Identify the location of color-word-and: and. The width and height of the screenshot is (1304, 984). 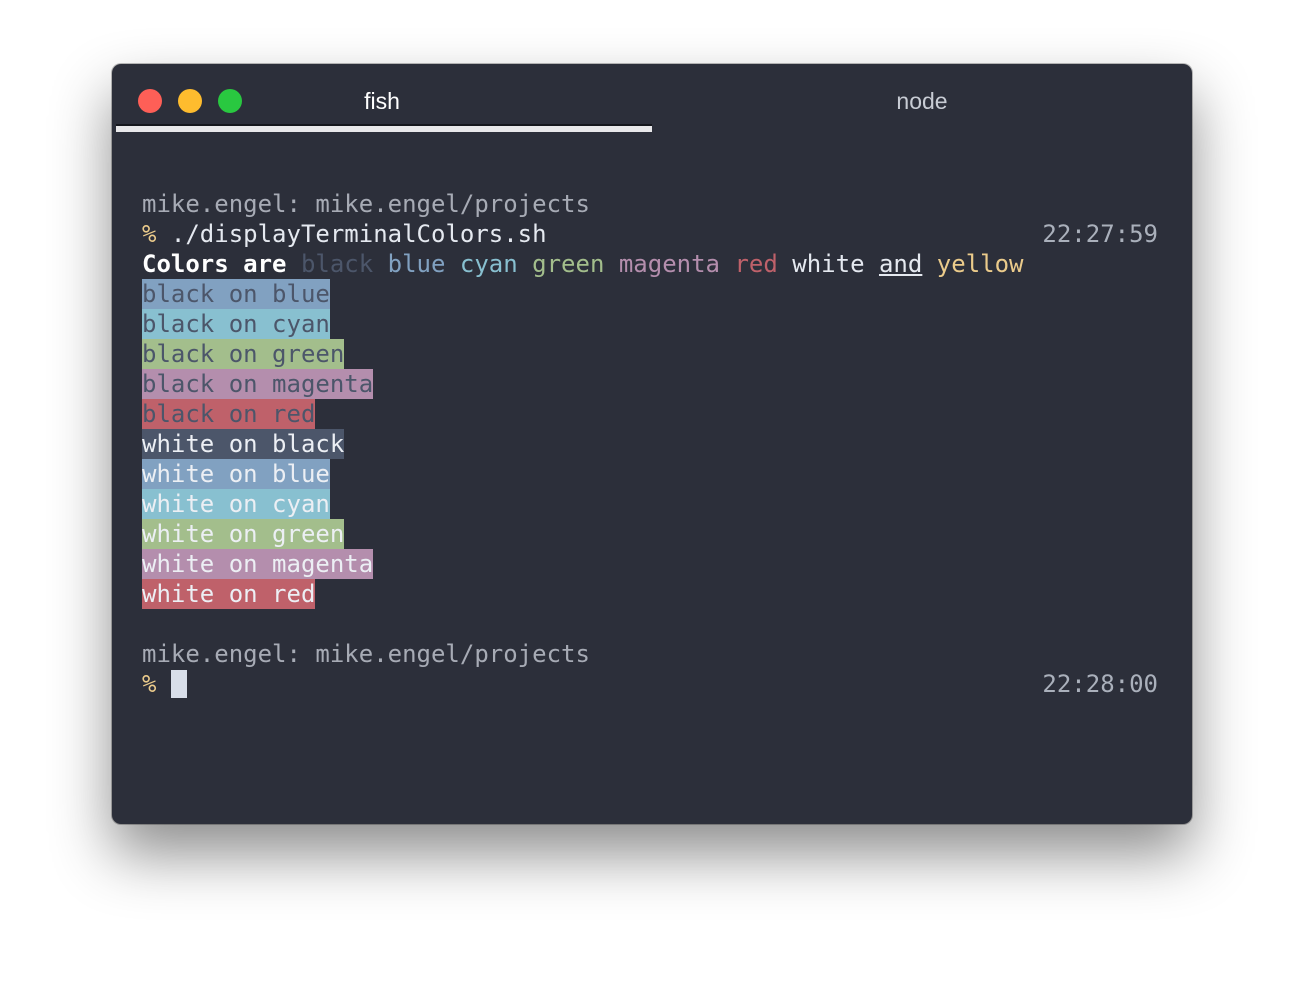
(900, 264).